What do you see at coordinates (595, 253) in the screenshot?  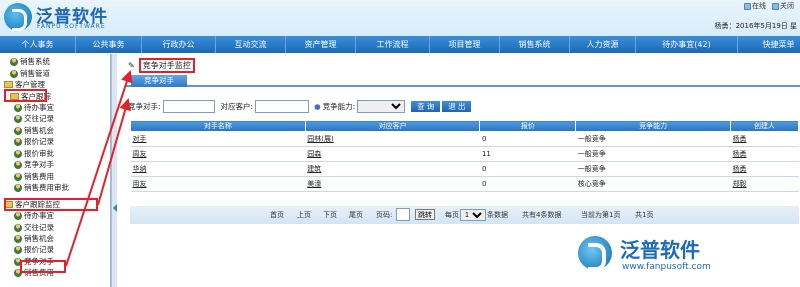 I see `watermark-logo-icon` at bounding box center [595, 253].